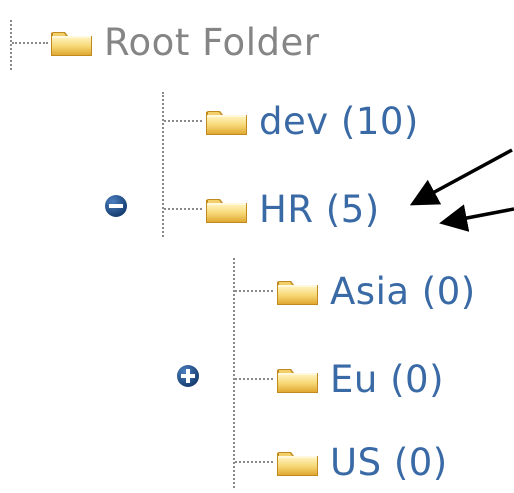  What do you see at coordinates (212, 42) in the screenshot?
I see `tree-node-label: Root Folder` at bounding box center [212, 42].